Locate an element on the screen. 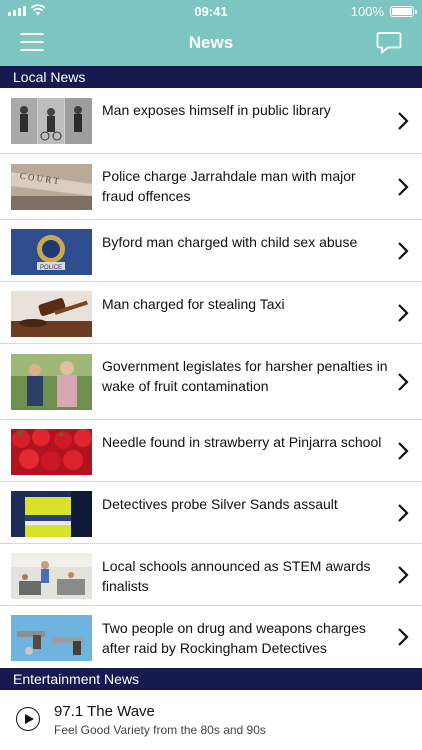 This screenshot has width=422, height=750. news-thumbnail-police-badge: POLICE is located at coordinates (51, 252).